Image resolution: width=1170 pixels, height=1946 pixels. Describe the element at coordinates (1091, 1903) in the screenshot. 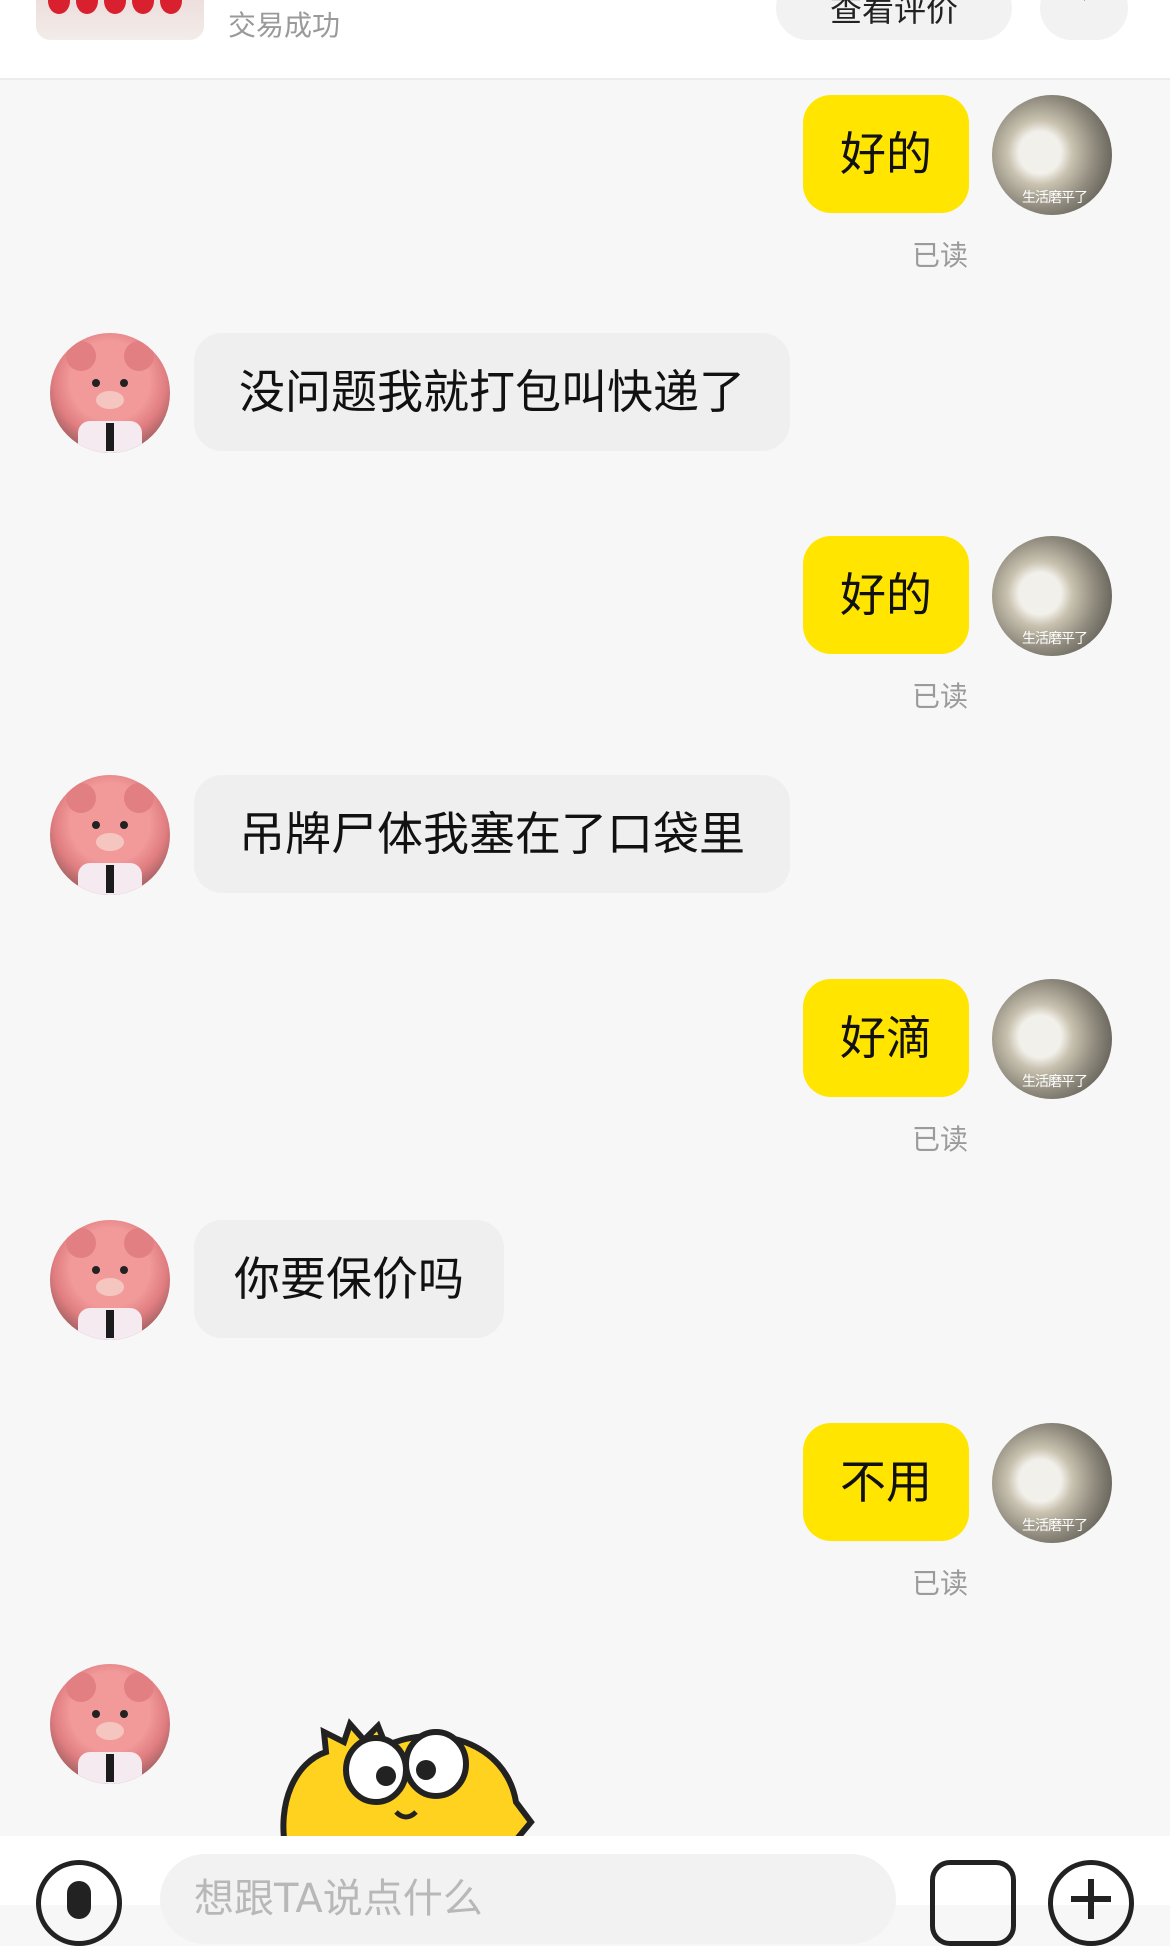

I see `add-button` at that location.